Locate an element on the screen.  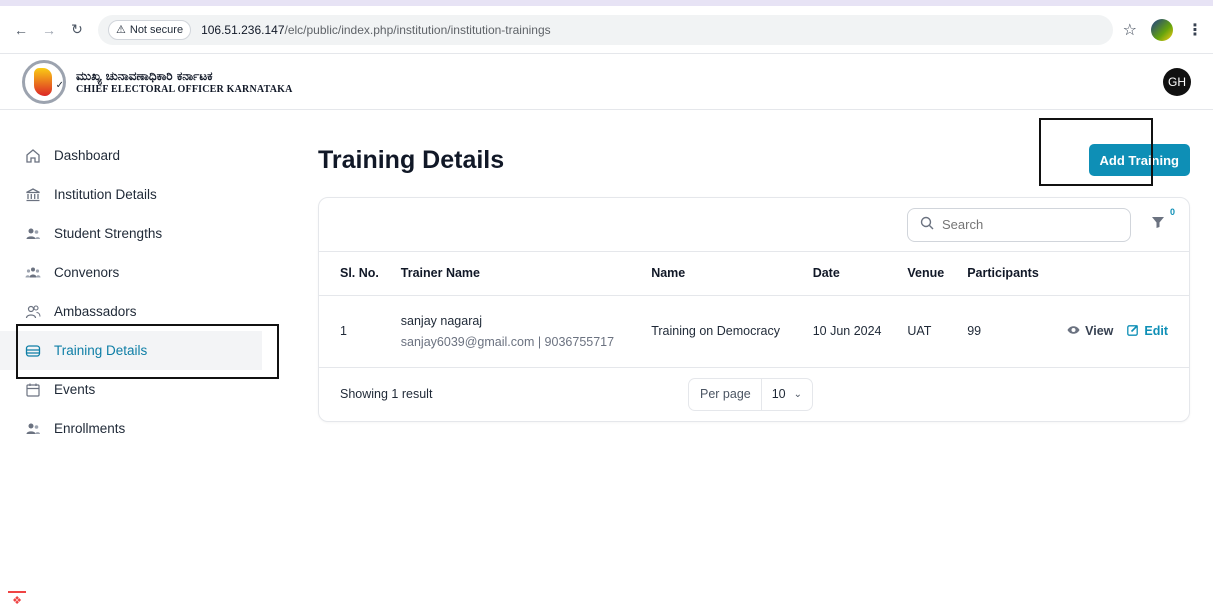
cell-sl-no: 1 is located at coordinates (343, 331).